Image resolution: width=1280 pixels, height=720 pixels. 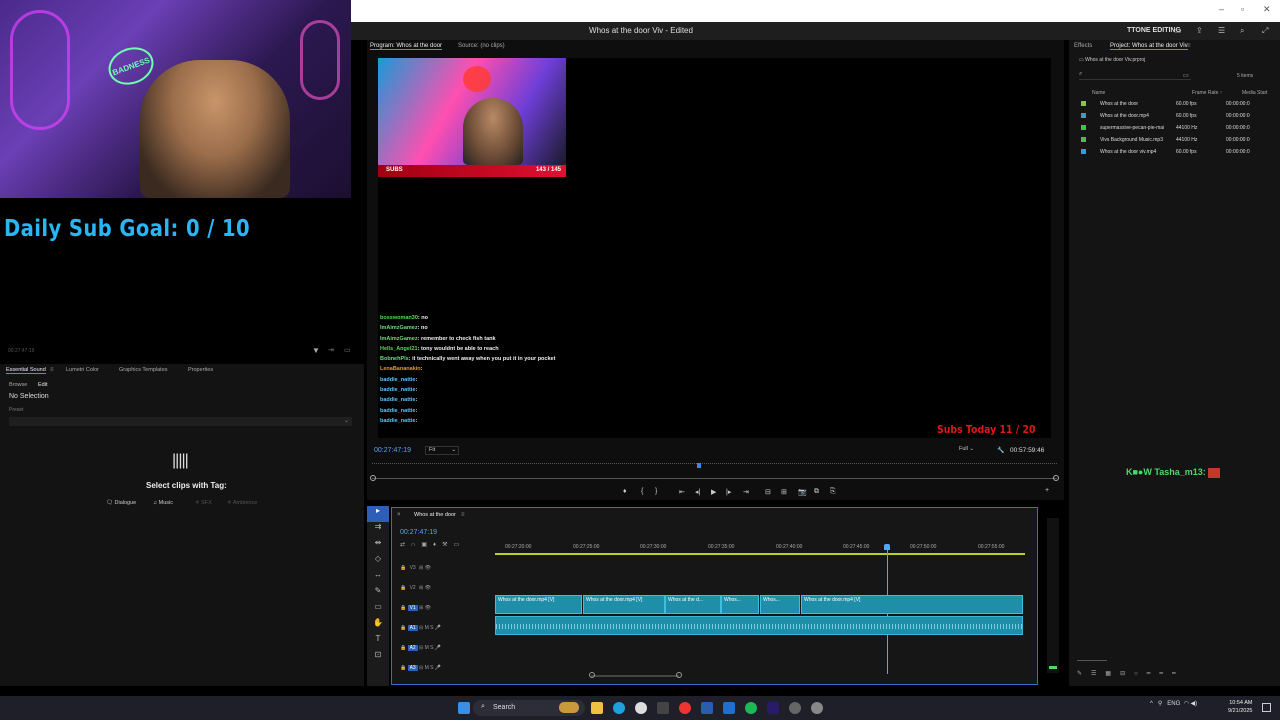 What do you see at coordinates (1244, 30) in the screenshot?
I see `search-icon: ⌕` at bounding box center [1244, 30].